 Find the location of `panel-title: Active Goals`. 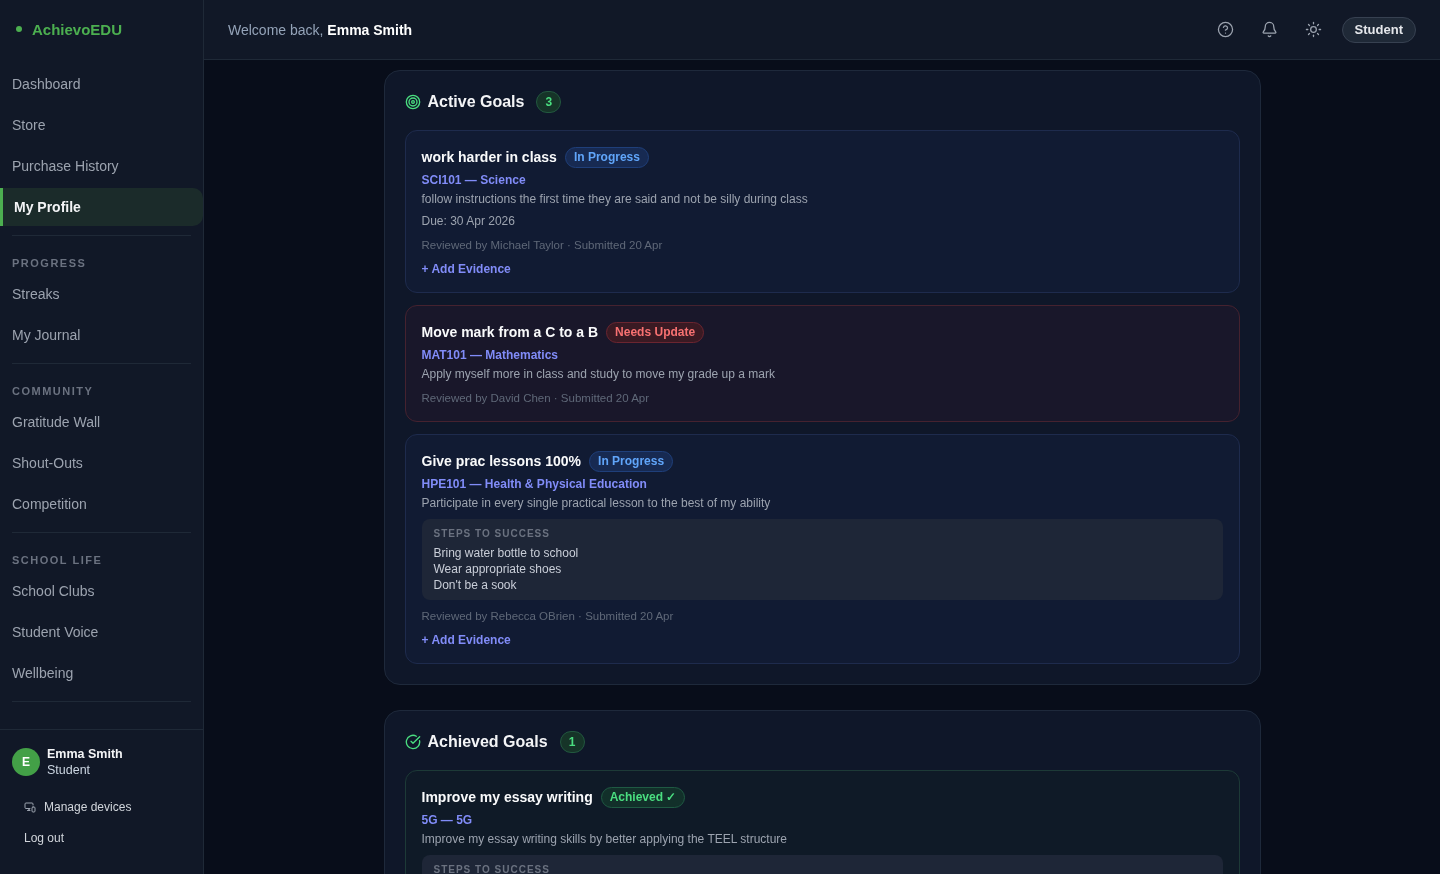

panel-title: Active Goals is located at coordinates (476, 102).